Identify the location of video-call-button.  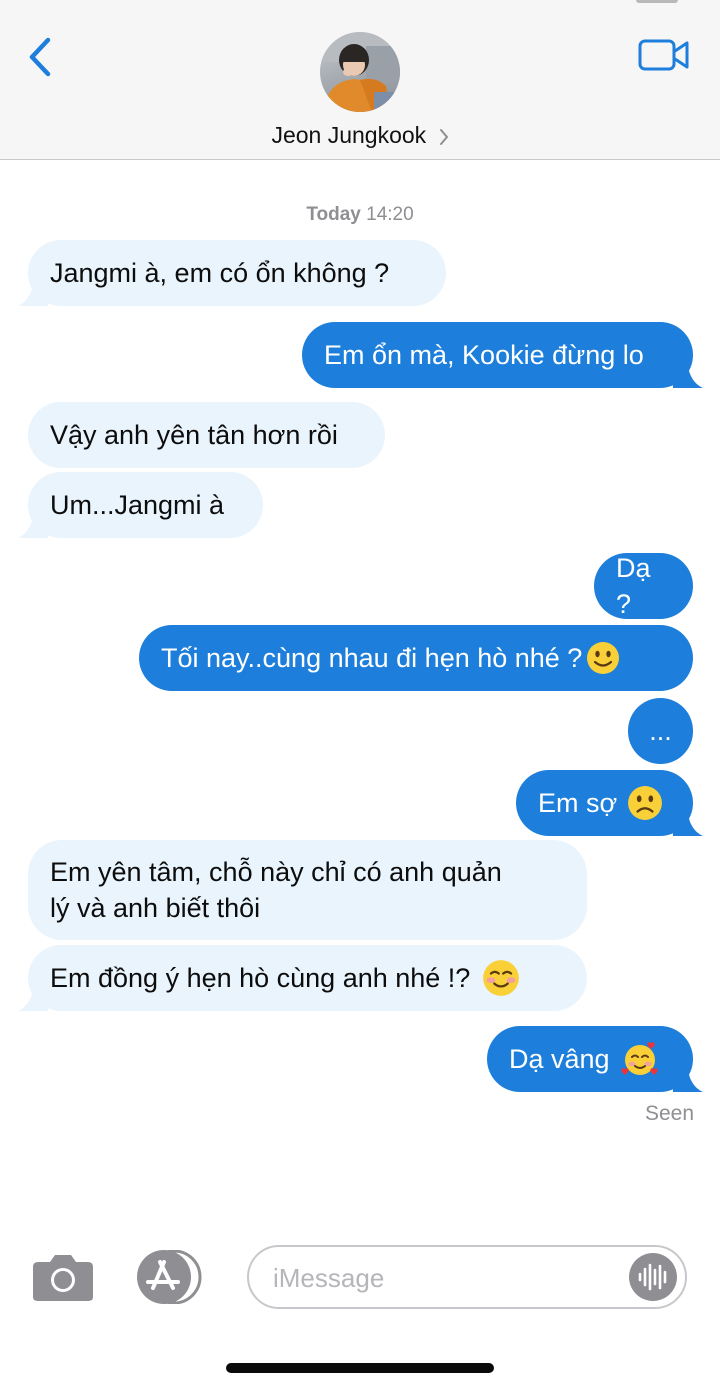
(664, 55).